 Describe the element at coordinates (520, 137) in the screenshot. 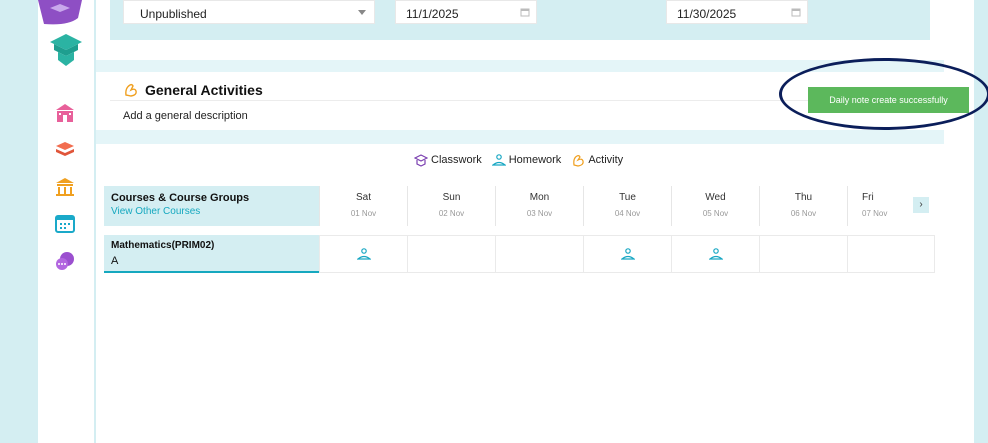

I see `section-divider` at that location.